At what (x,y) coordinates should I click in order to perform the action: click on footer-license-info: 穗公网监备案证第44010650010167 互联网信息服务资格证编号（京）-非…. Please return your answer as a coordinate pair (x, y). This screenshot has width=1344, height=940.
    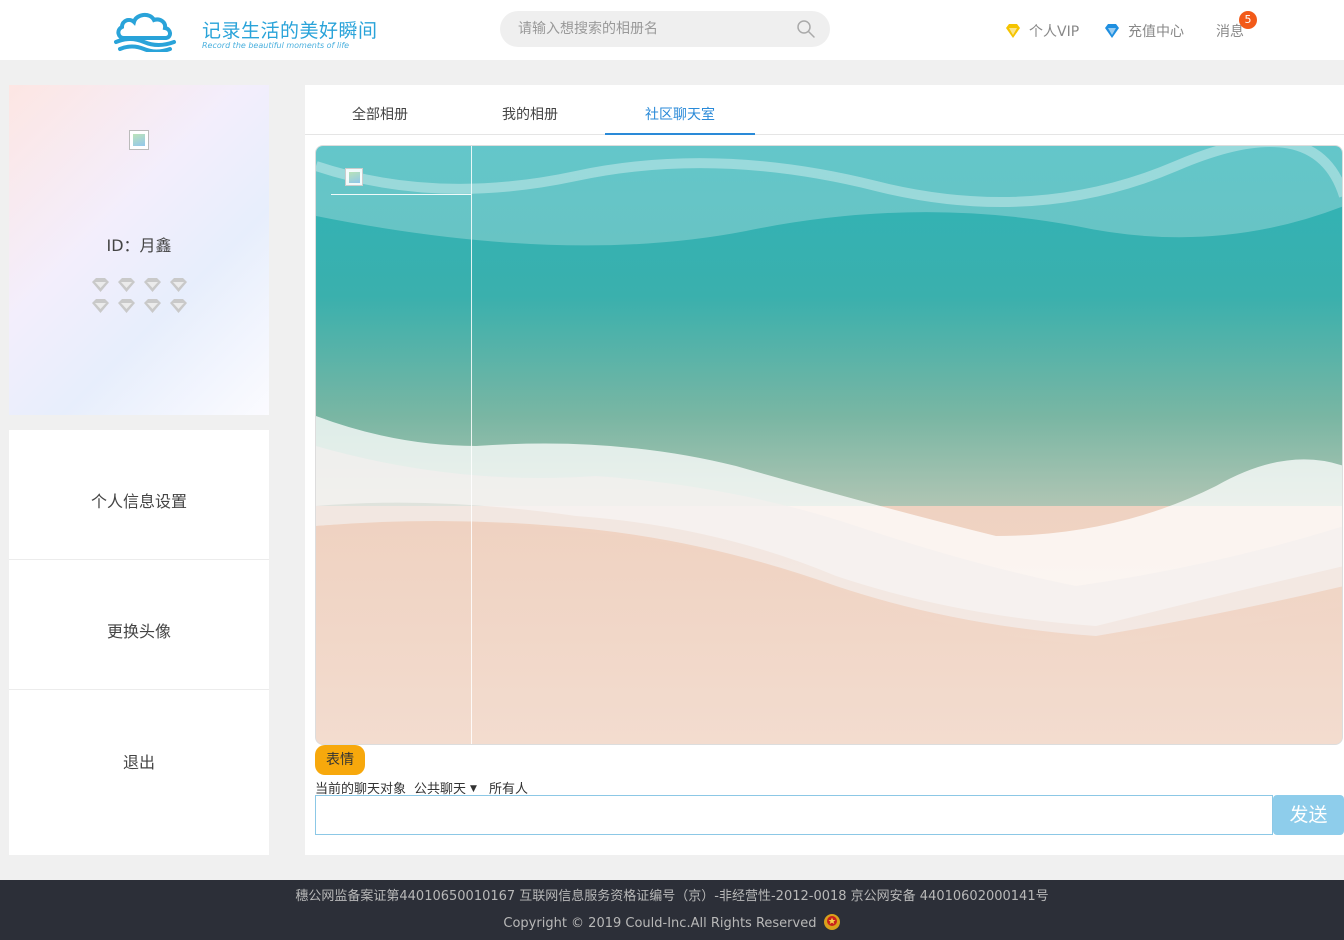
    Looking at the image, I should click on (672, 896).